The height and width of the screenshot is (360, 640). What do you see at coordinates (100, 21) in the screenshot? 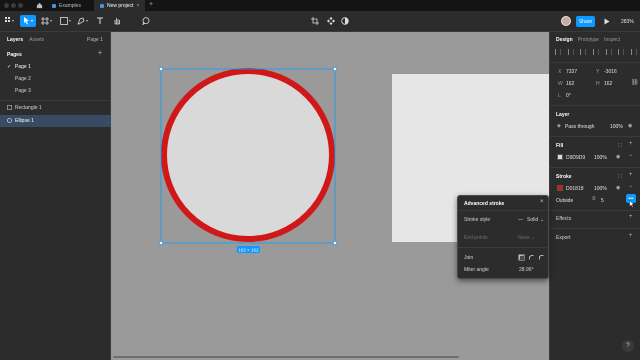
I see `text-tool` at bounding box center [100, 21].